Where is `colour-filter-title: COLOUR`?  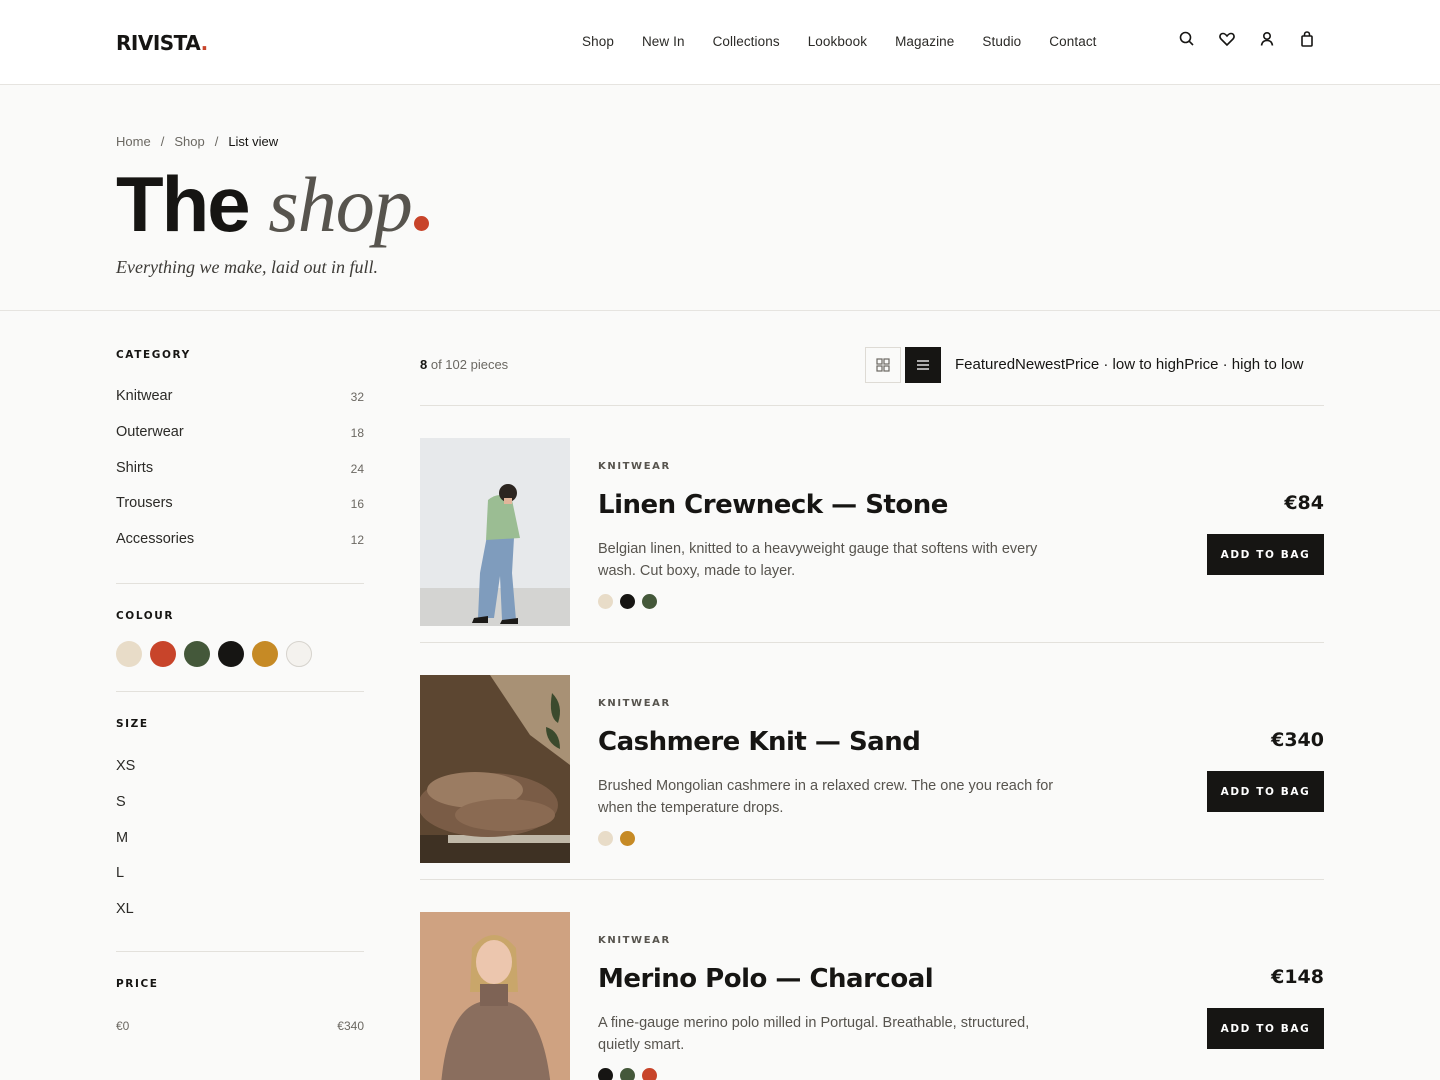 colour-filter-title: COLOUR is located at coordinates (145, 616).